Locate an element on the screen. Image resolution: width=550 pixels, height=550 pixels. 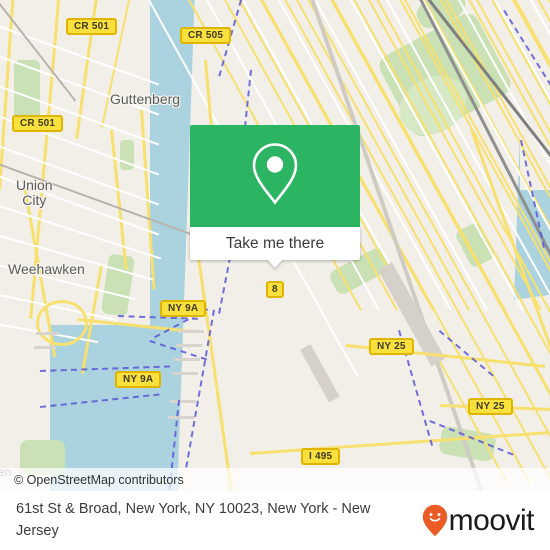
popup-pointer-tail is located at coordinates (275, 263).